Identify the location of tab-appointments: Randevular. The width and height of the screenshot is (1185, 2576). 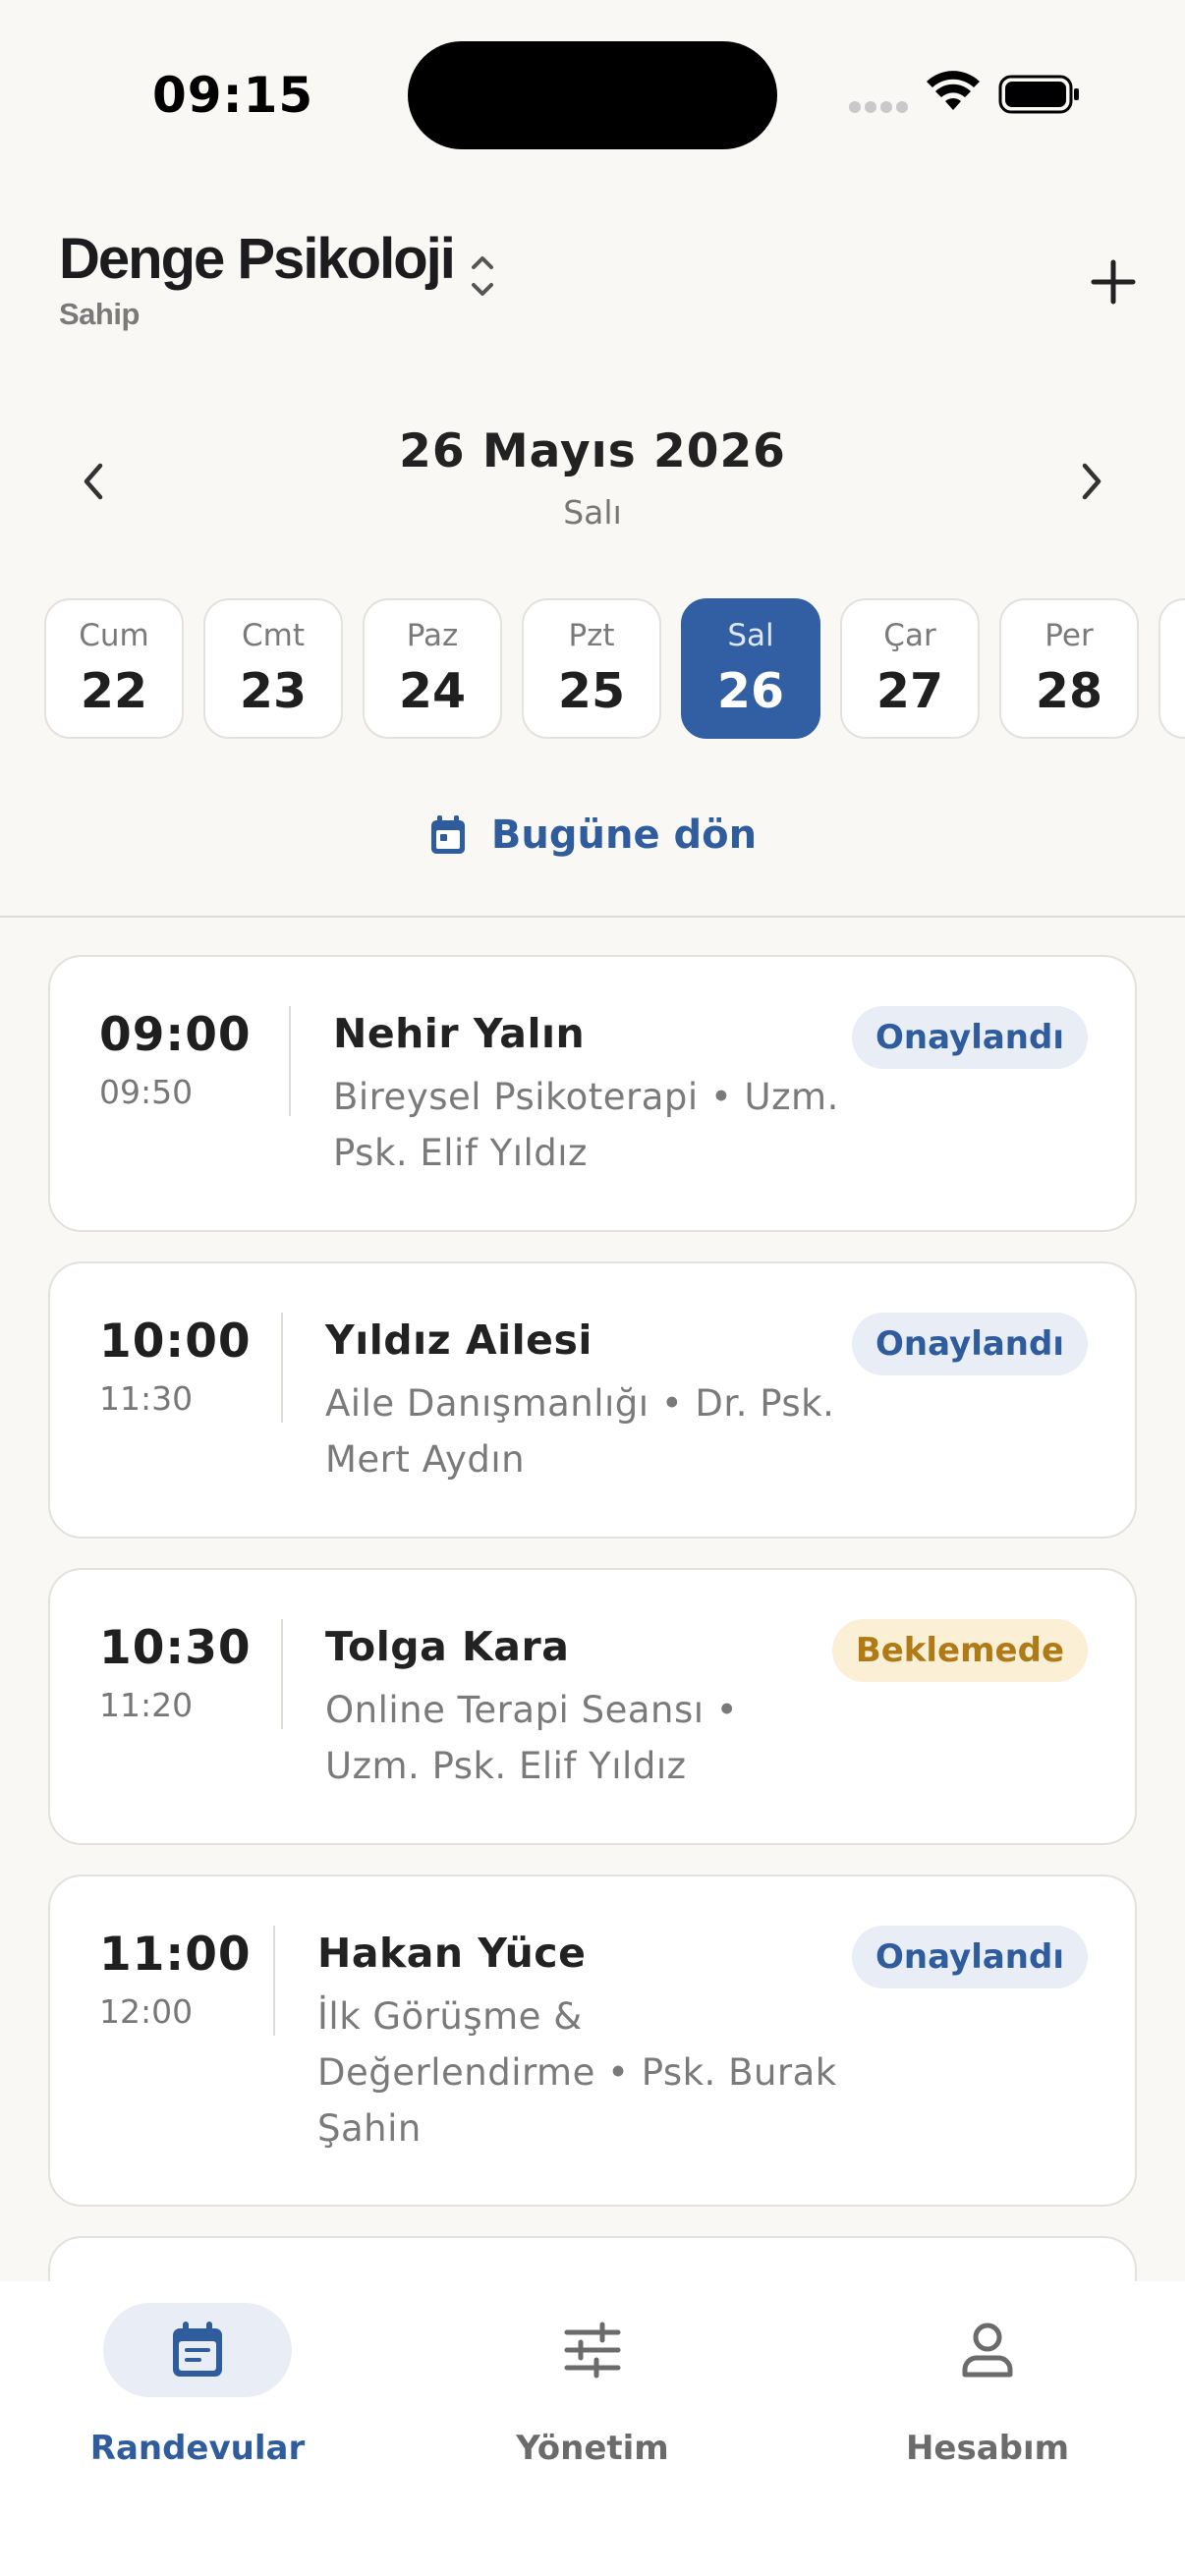
(198, 2379).